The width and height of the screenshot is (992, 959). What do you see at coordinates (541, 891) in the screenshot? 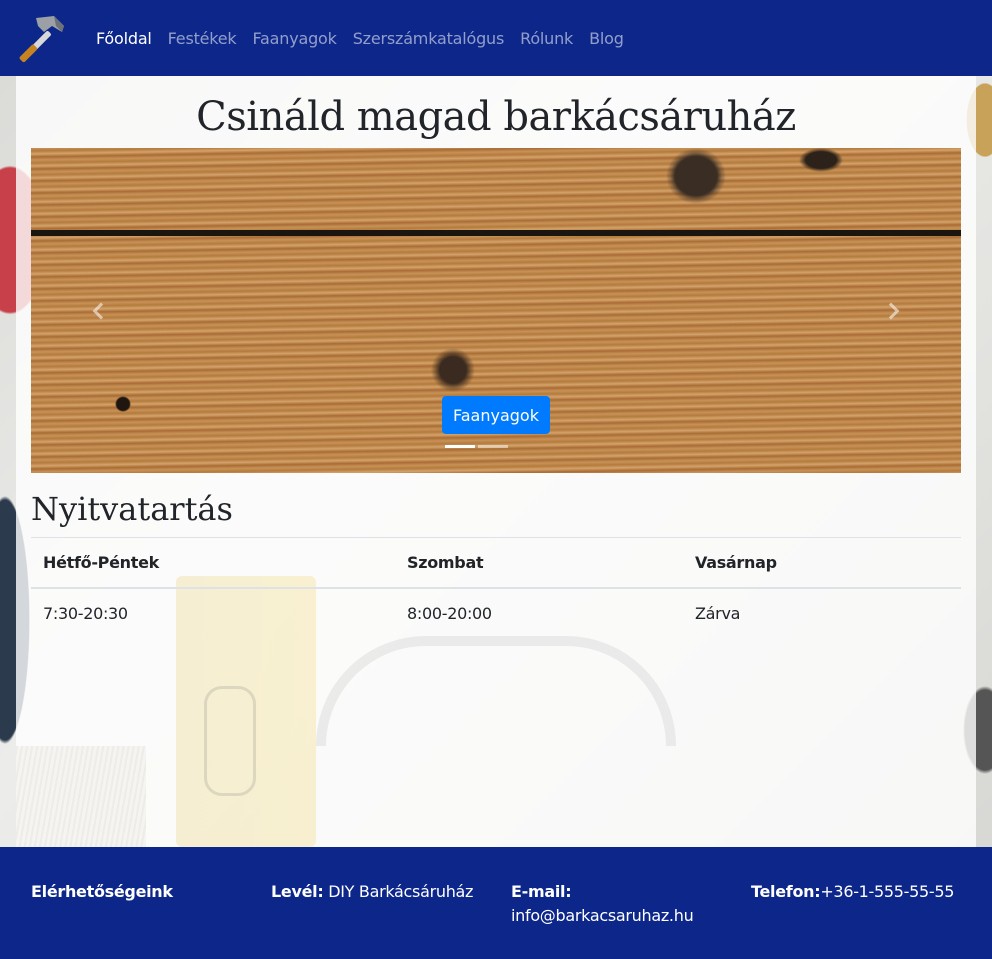
I see `email-label: E-mail:` at bounding box center [541, 891].